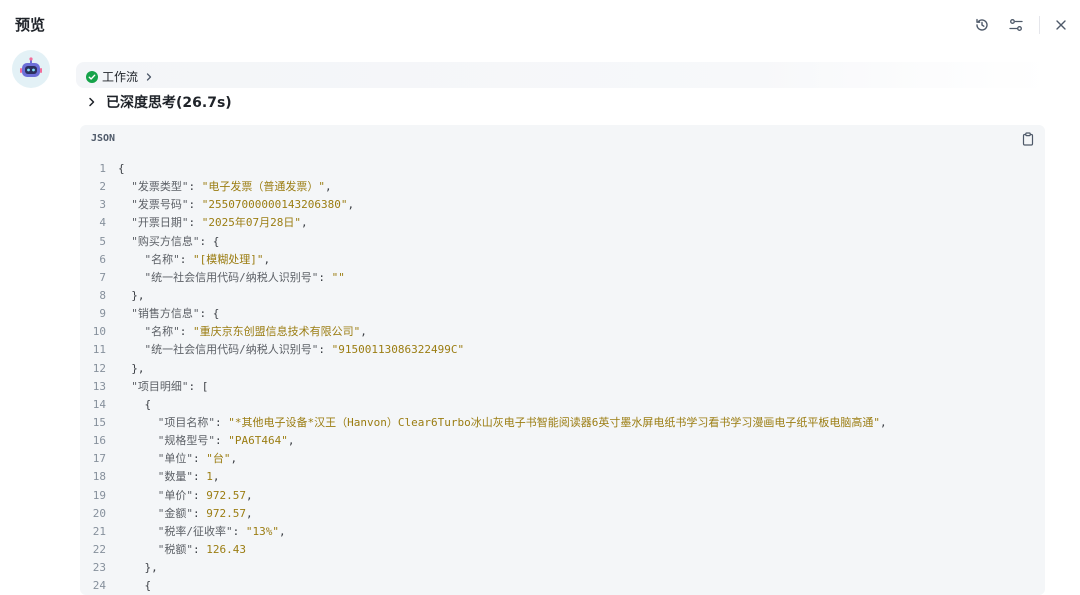 The height and width of the screenshot is (595, 1080). I want to click on line-number: 18, so click(99, 477).